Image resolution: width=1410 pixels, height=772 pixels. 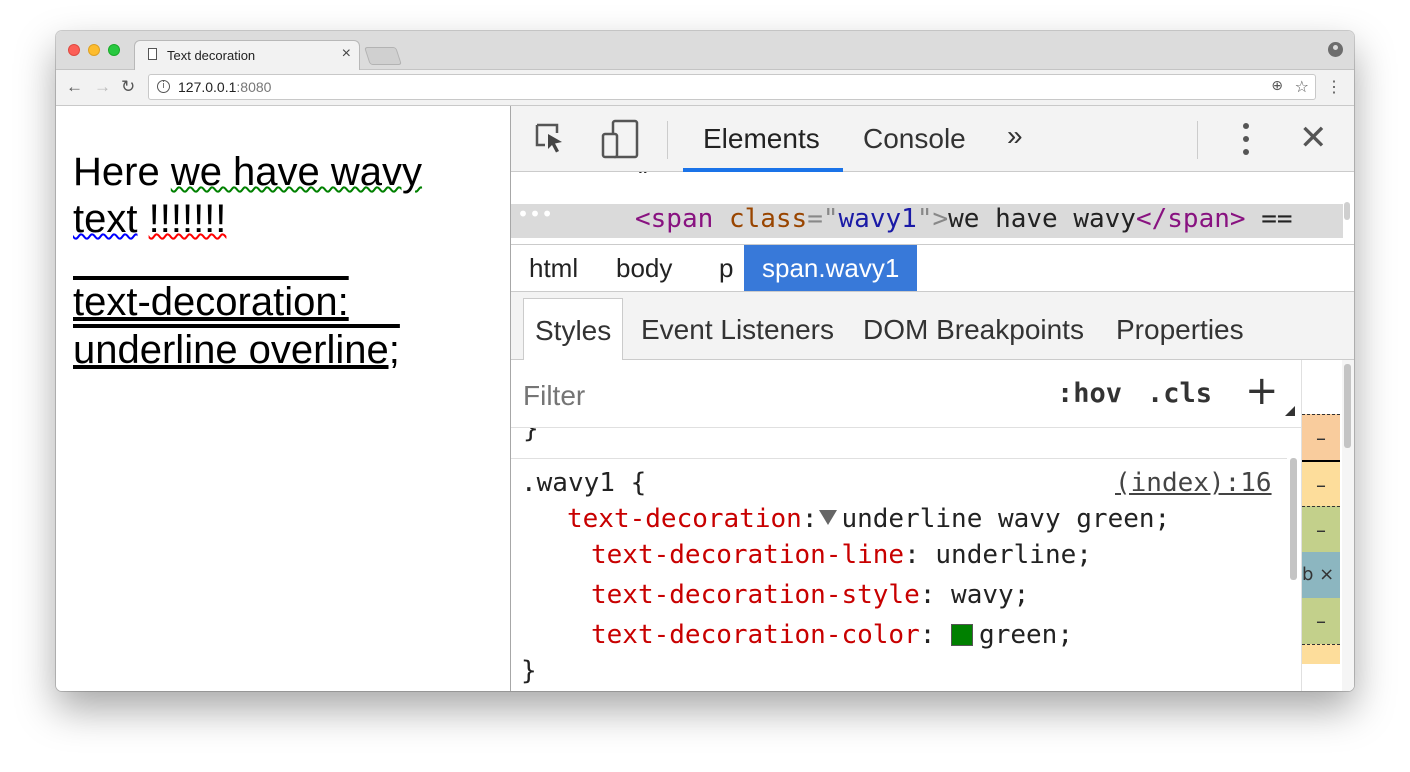 I want to click on subtab-properties: Properties, so click(x=1180, y=330).